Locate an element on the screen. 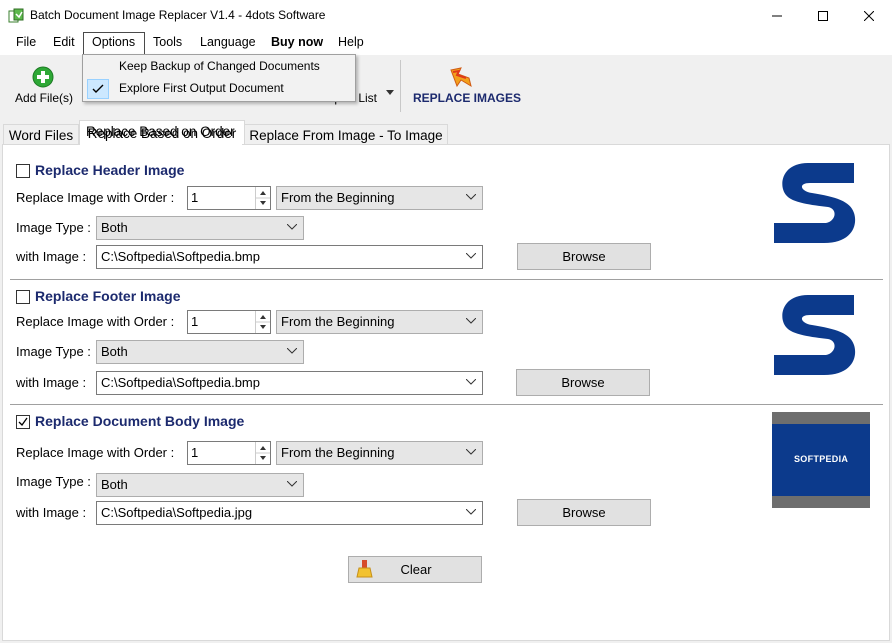  footer-type-value: Both is located at coordinates (114, 351).